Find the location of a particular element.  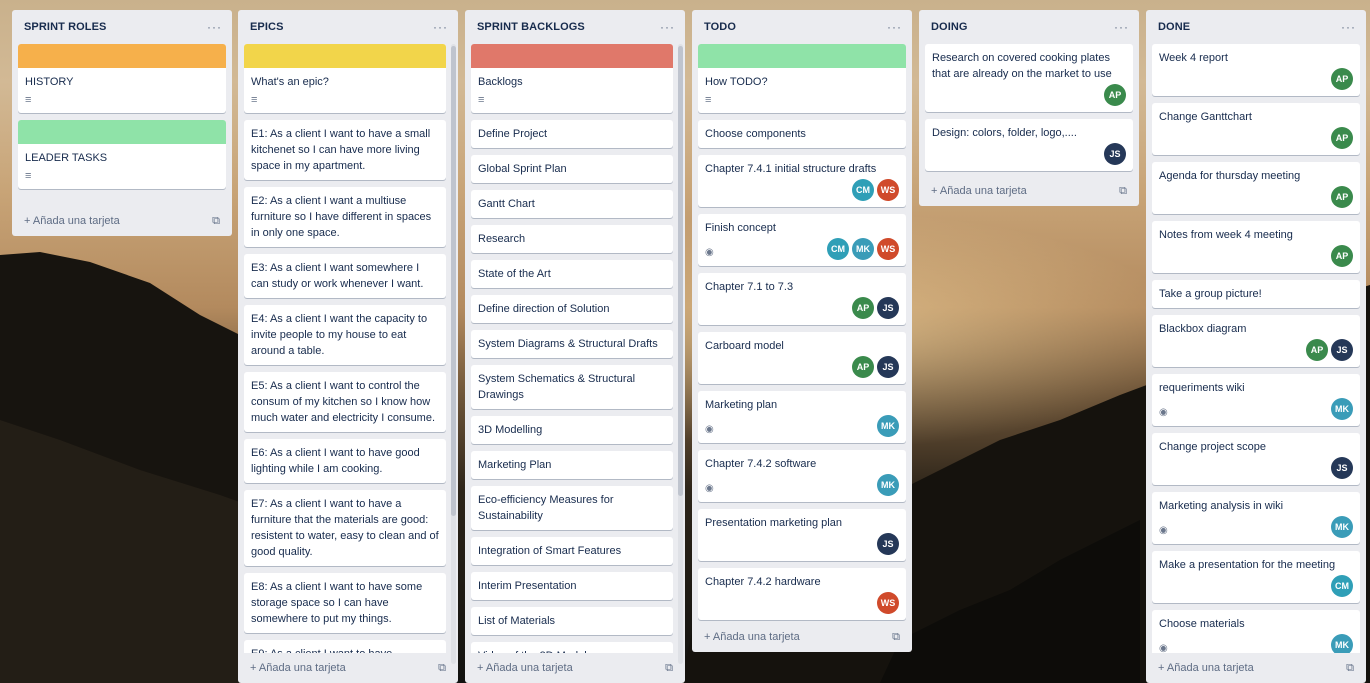

card: Interim Presentation is located at coordinates (572, 586).